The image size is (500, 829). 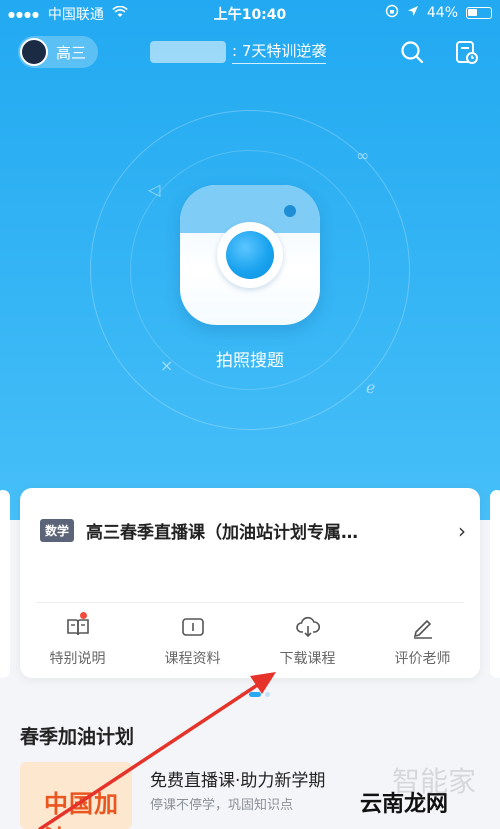 What do you see at coordinates (371, 387) in the screenshot?
I see `e-deco-icon: ℯ` at bounding box center [371, 387].